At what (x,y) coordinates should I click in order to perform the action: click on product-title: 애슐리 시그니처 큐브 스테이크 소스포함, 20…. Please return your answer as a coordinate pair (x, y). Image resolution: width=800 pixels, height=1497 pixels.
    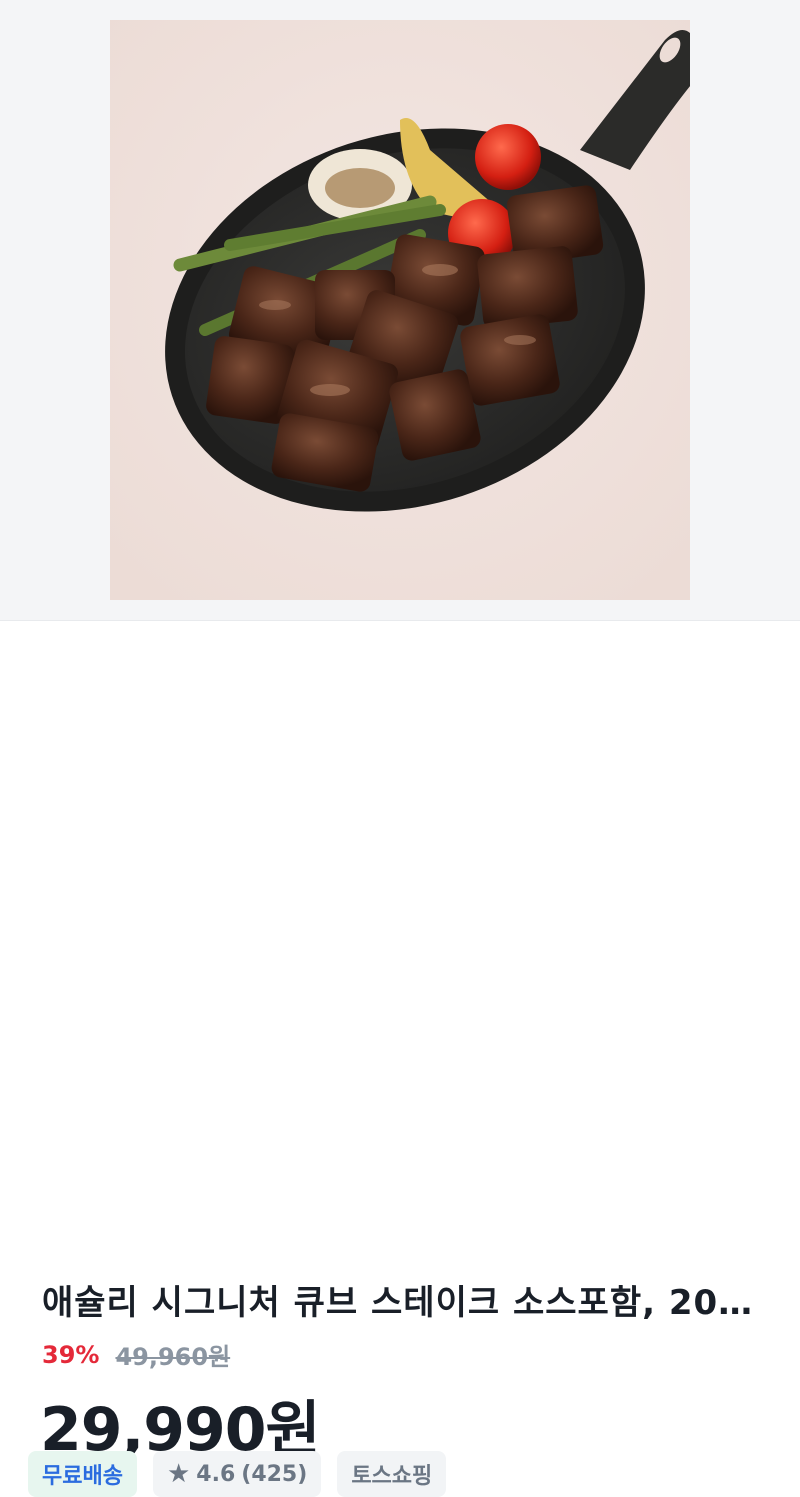
    Looking at the image, I should click on (402, 1299).